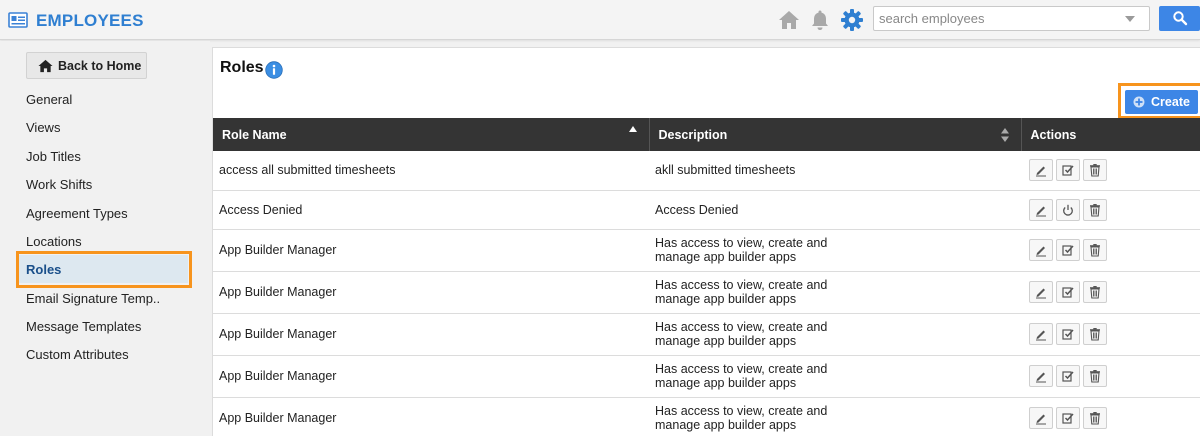 Image resolution: width=1200 pixels, height=436 pixels. Describe the element at coordinates (820, 20) in the screenshot. I see `bell-icon` at that location.